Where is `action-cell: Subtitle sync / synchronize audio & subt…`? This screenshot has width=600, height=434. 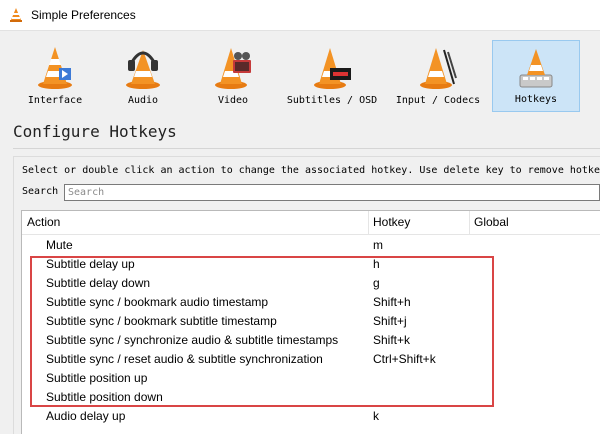 action-cell: Subtitle sync / synchronize audio & subt… is located at coordinates (192, 340).